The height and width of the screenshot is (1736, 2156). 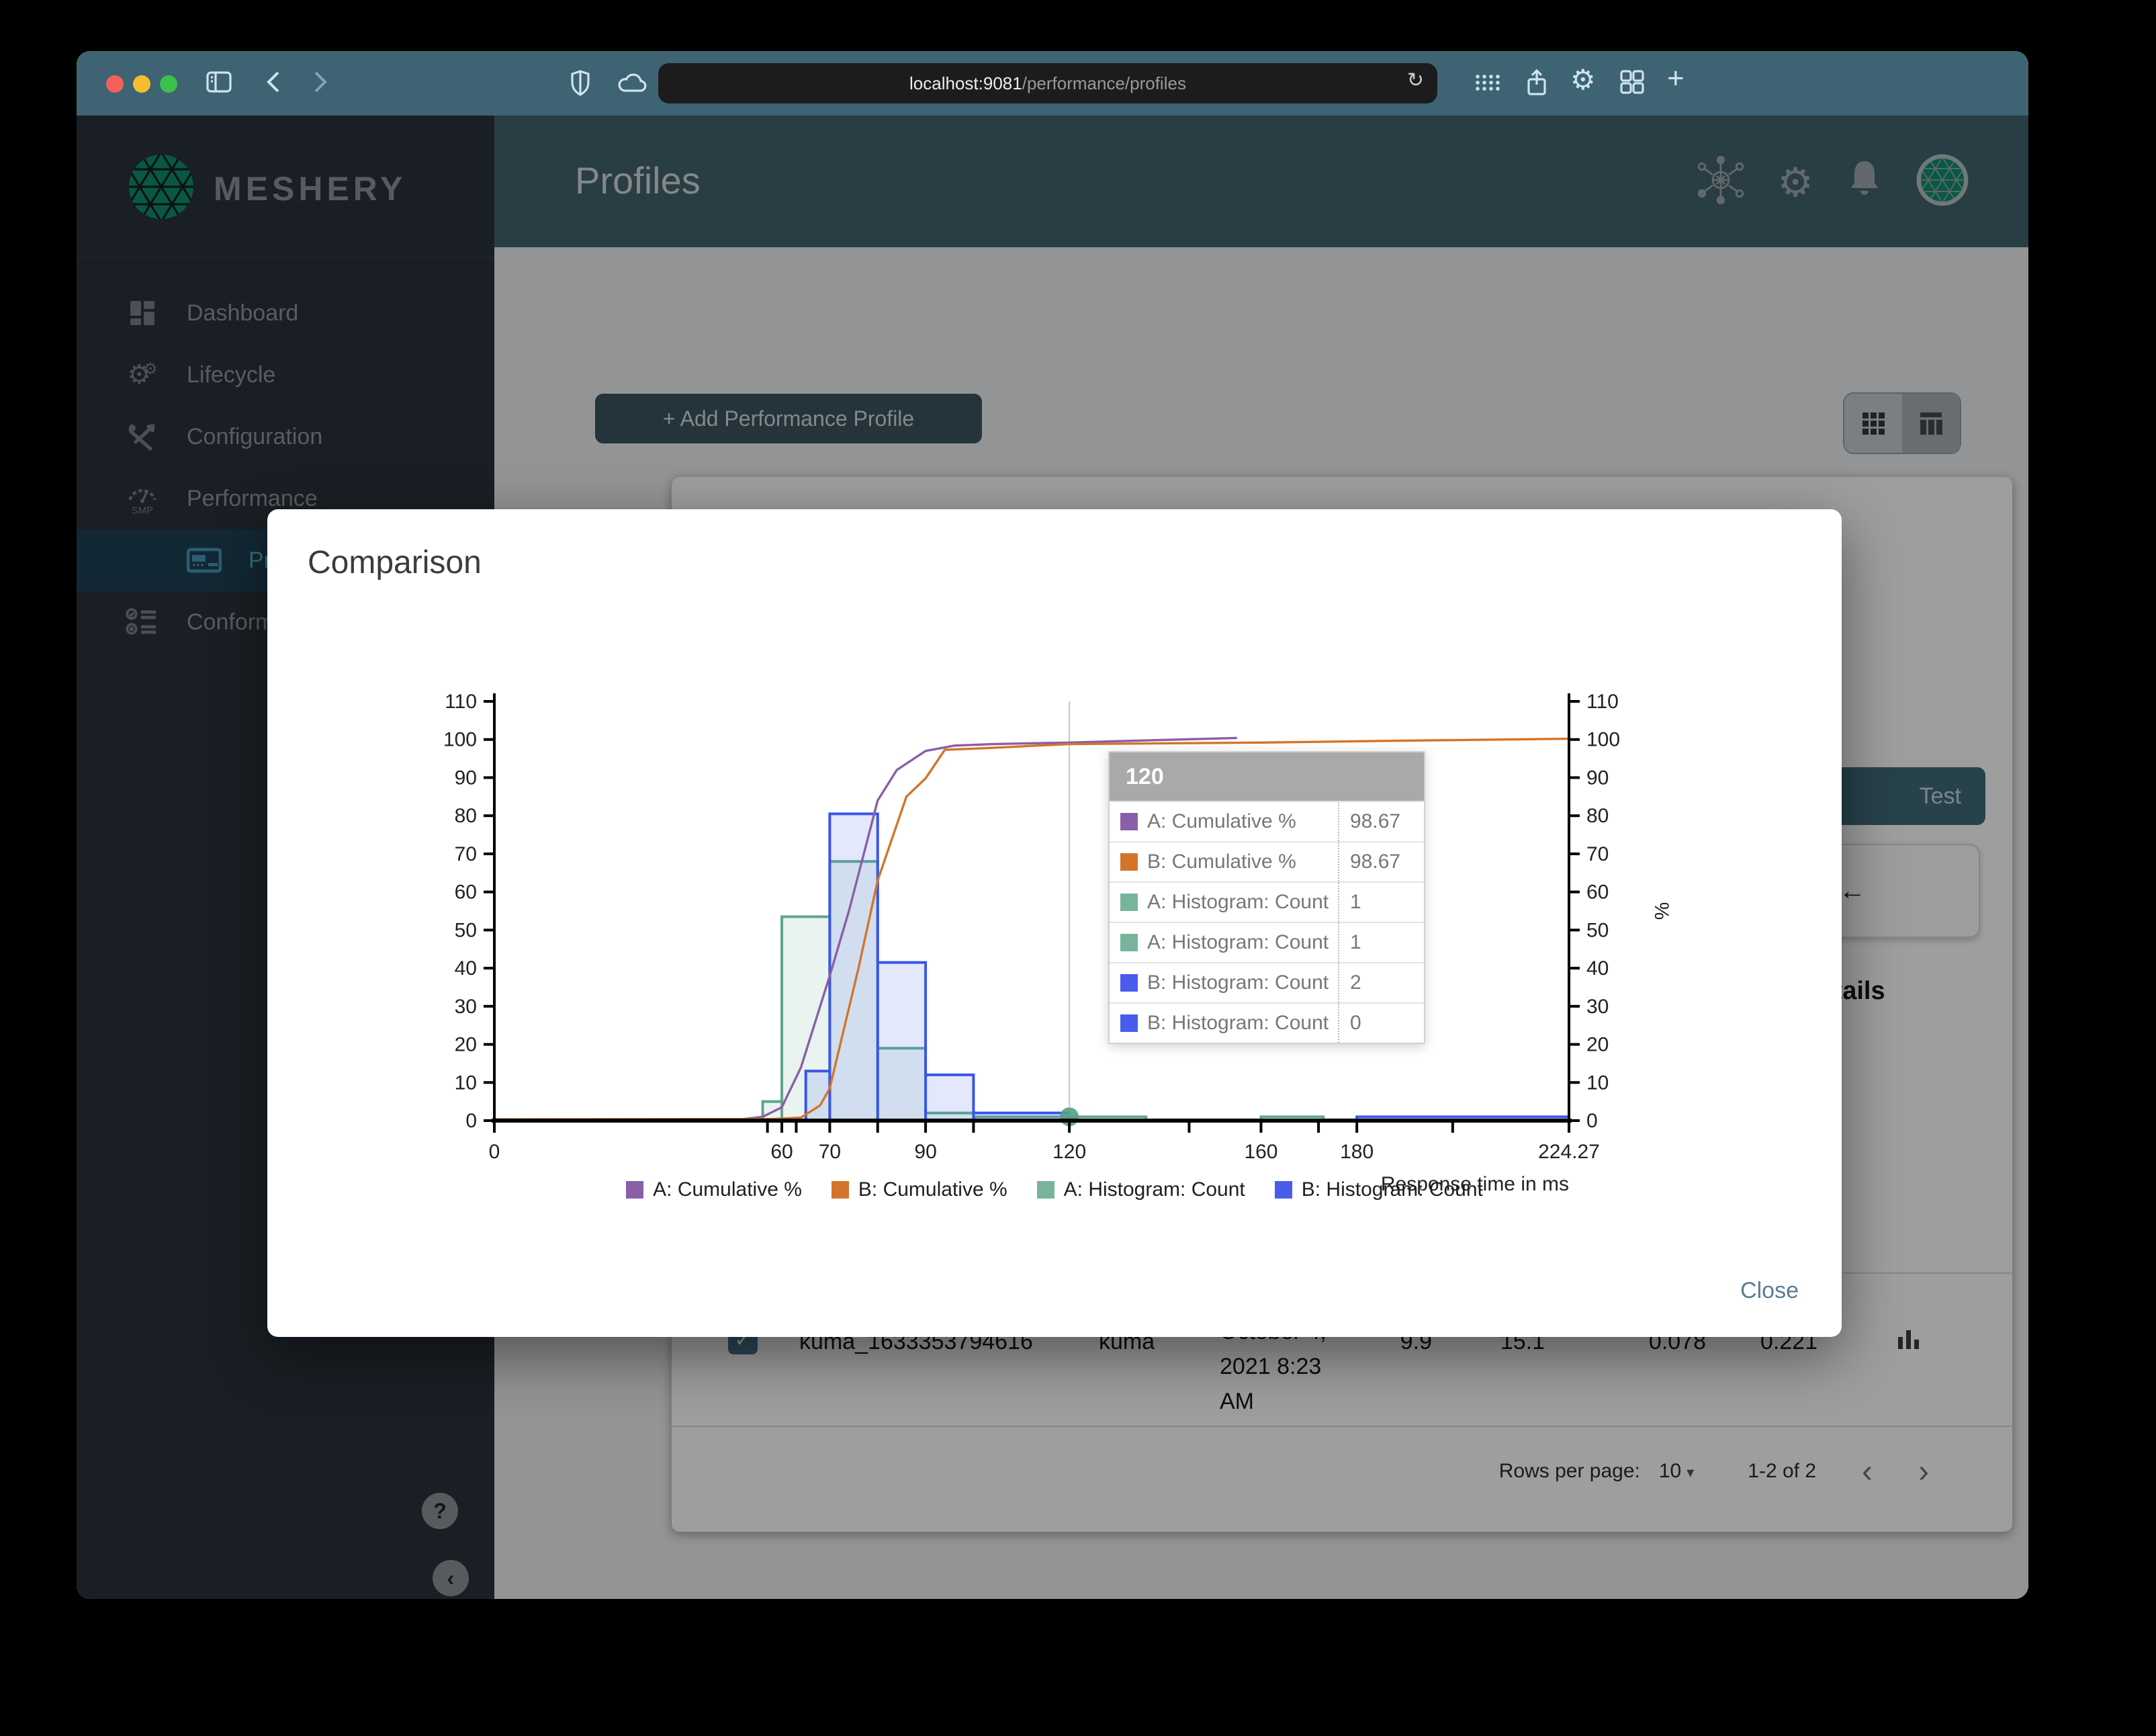 I want to click on legend-item: B: Cumulative %, so click(x=919, y=1189).